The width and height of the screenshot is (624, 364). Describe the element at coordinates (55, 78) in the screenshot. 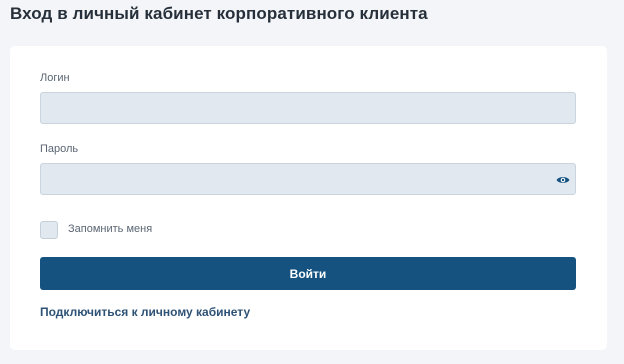

I see `login-label: Логин` at that location.